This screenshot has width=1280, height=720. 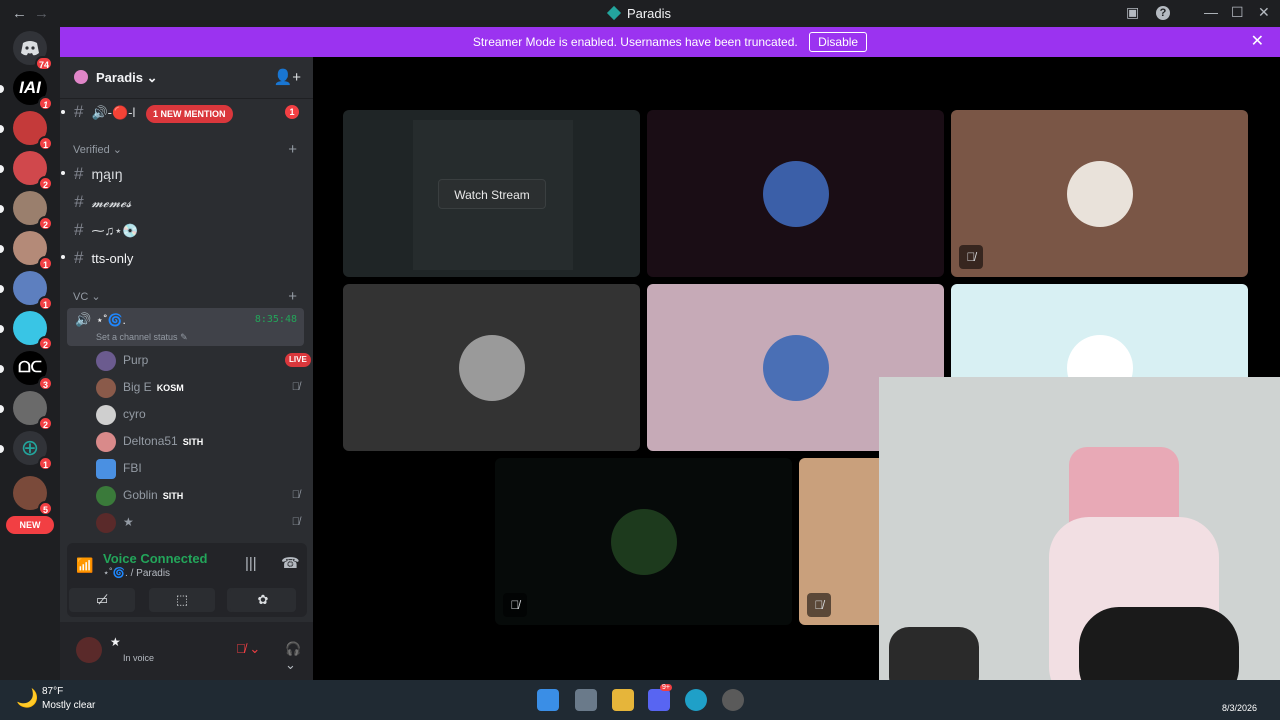 What do you see at coordinates (30, 525) in the screenshot?
I see `new-unreads-pill: NEW` at bounding box center [30, 525].